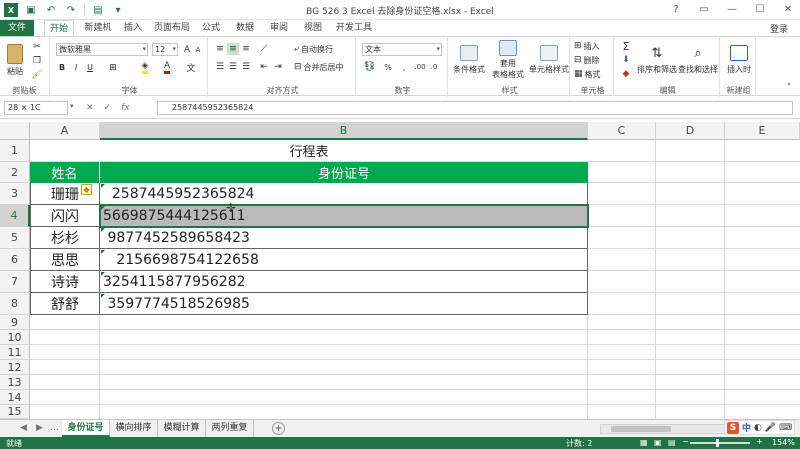 The height and width of the screenshot is (449, 800). I want to click on row-header: 5, so click(15, 238).